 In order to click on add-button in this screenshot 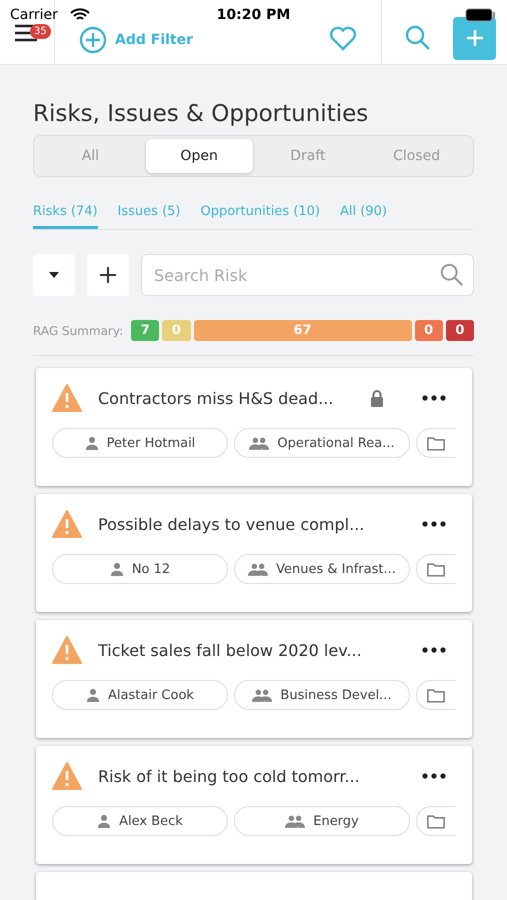, I will do `click(474, 38)`.